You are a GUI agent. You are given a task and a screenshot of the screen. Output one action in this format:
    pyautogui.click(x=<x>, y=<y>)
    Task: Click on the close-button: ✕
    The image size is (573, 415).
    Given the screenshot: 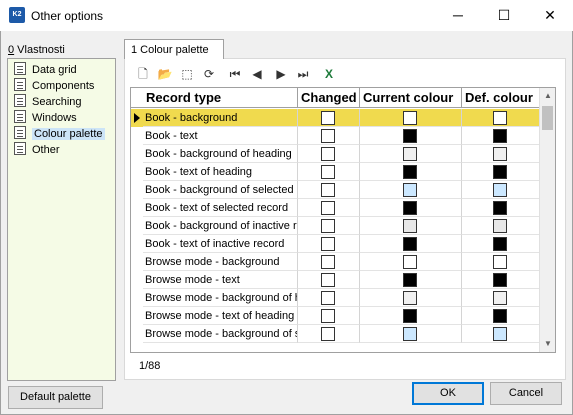 What is the action you would take?
    pyautogui.click(x=550, y=15)
    